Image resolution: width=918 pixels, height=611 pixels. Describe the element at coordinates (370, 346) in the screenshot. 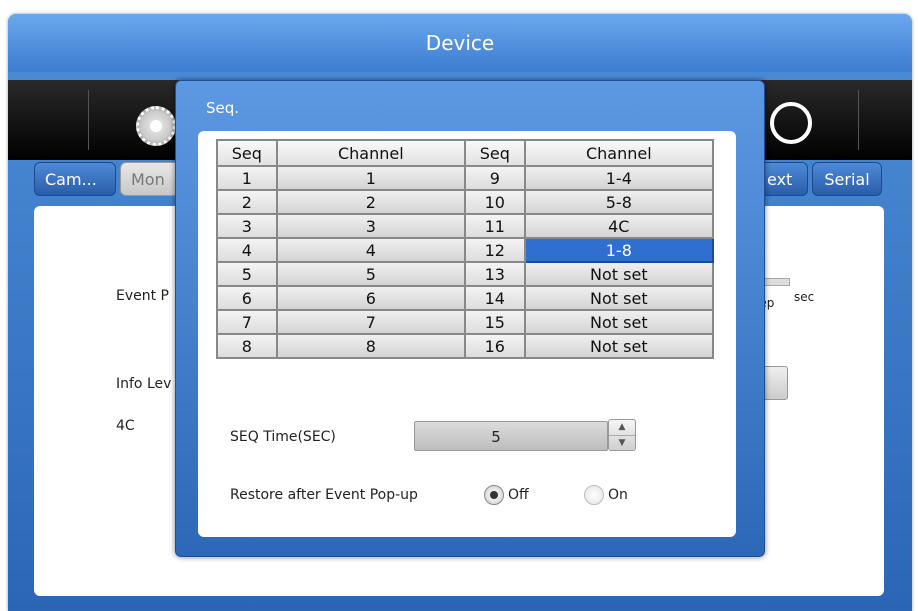

I see `channel-cell: 8` at that location.